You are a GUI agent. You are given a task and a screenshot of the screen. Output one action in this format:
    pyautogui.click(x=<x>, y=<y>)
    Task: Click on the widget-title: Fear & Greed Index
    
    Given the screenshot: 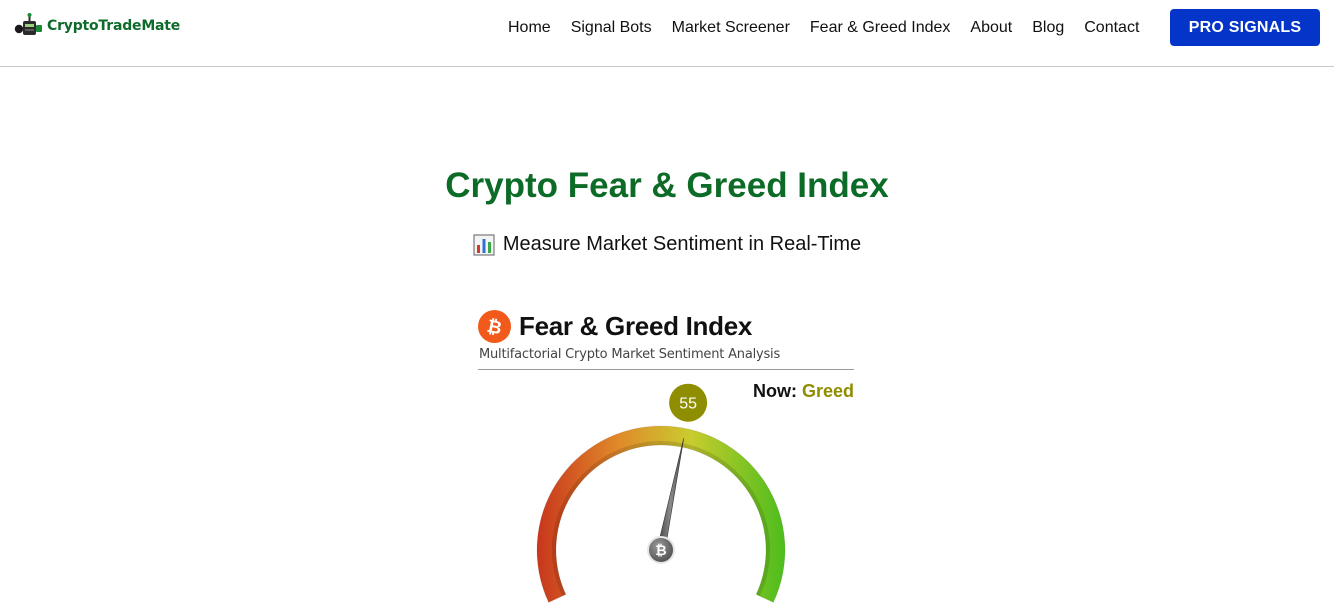 What is the action you would take?
    pyautogui.click(x=636, y=326)
    